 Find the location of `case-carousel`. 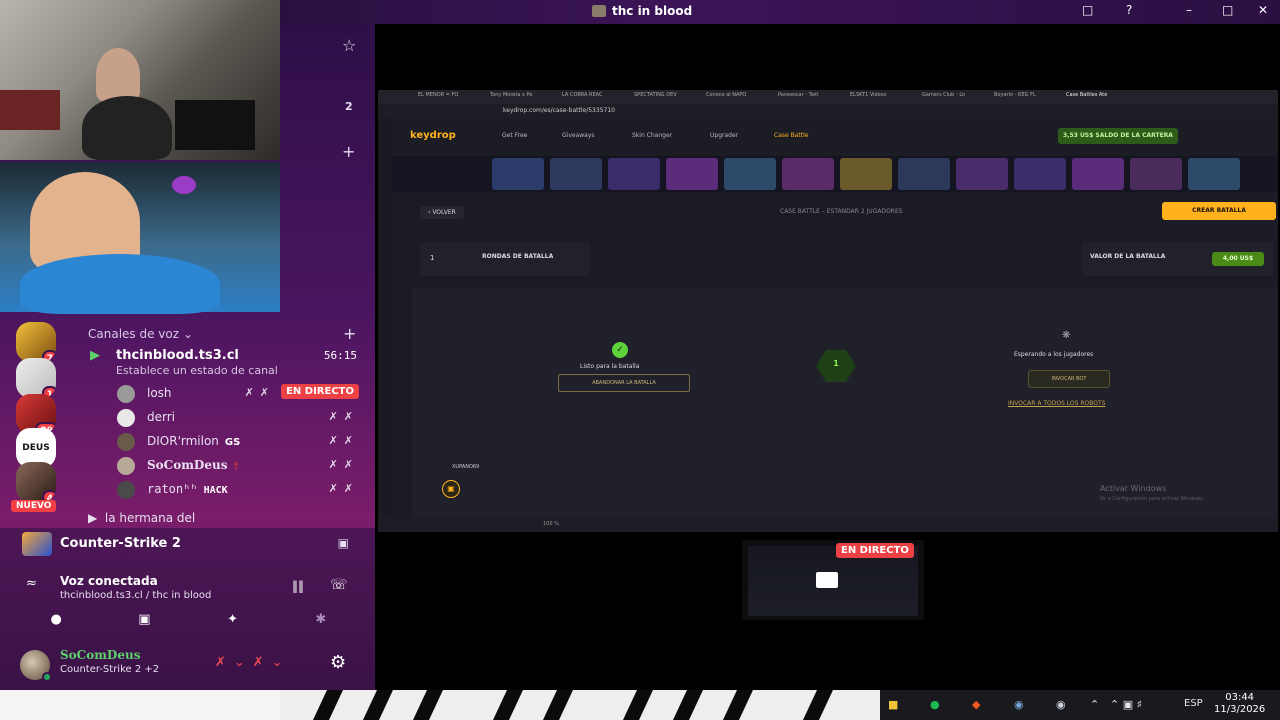

case-carousel is located at coordinates (835, 174).